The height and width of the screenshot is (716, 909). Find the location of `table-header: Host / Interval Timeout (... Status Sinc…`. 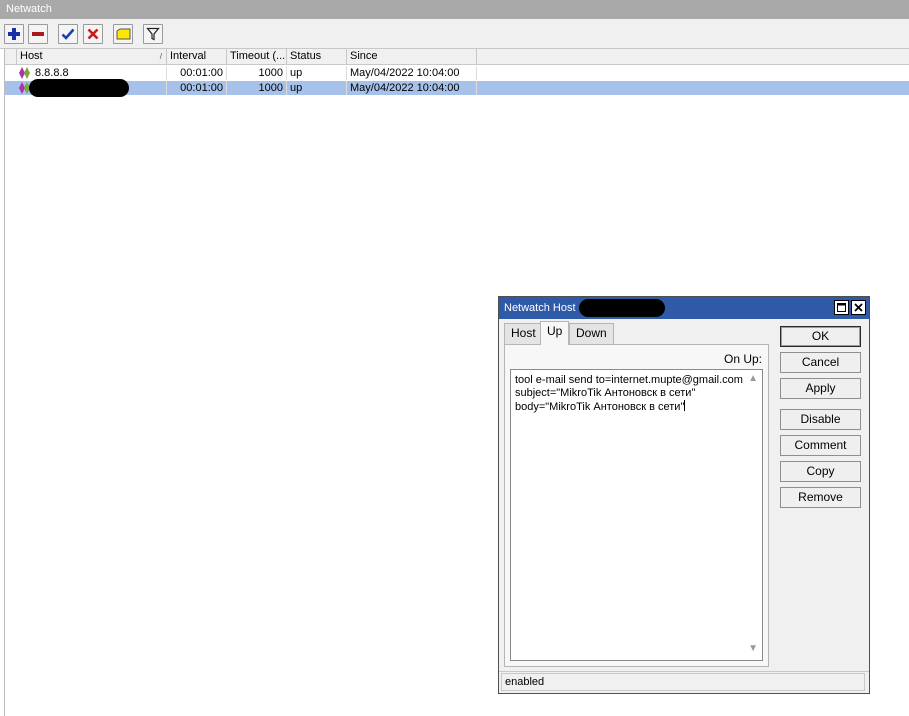

table-header: Host / Interval Timeout (... Status Sinc… is located at coordinates (457, 57).